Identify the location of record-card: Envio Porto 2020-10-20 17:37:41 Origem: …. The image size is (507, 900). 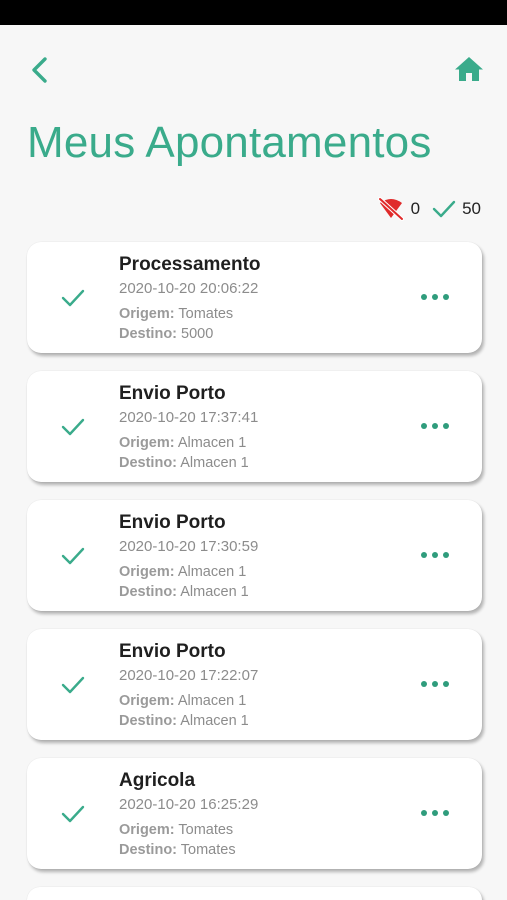
(254, 426).